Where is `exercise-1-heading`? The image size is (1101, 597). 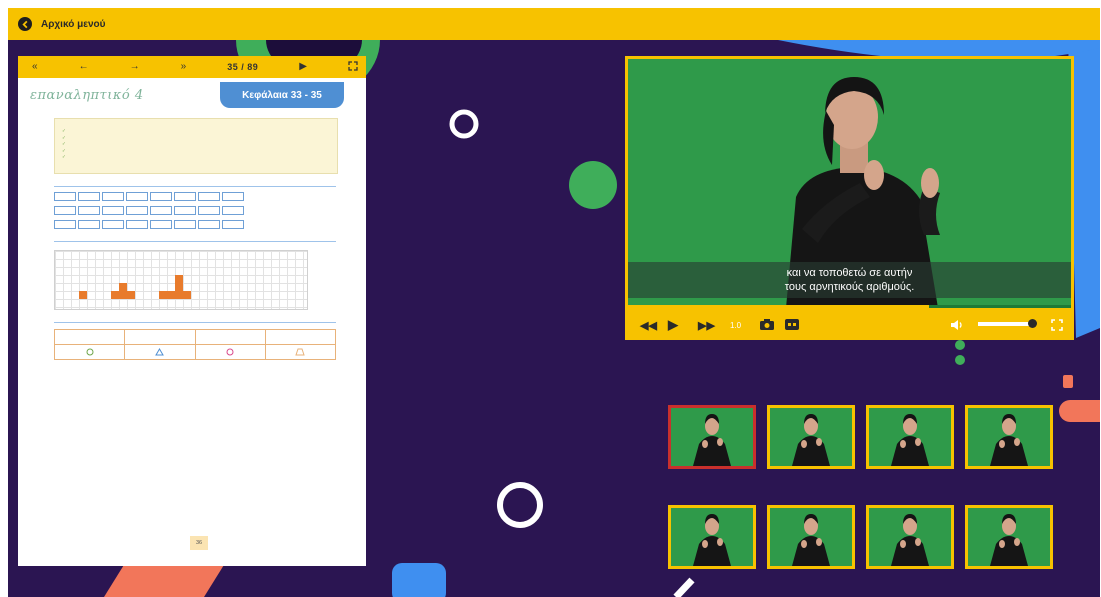 exercise-1-heading is located at coordinates (195, 185).